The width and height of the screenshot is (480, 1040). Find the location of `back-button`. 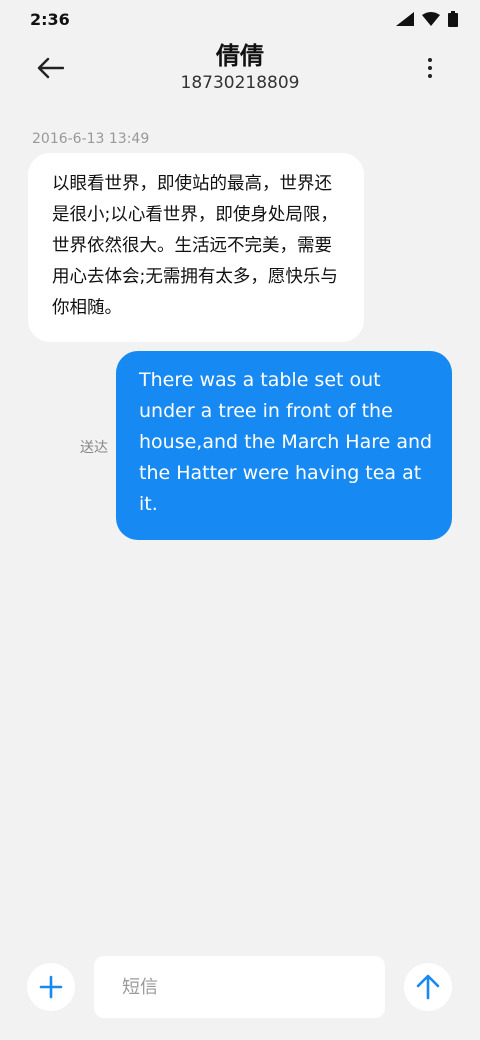

back-button is located at coordinates (50, 68).